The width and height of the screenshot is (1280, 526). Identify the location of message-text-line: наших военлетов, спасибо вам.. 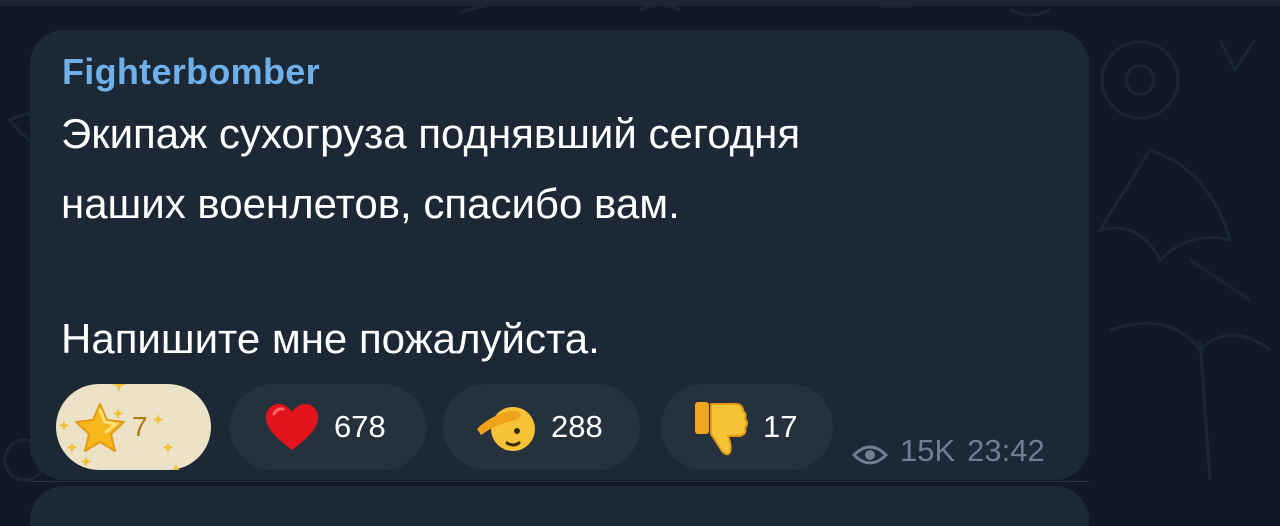
(370, 203).